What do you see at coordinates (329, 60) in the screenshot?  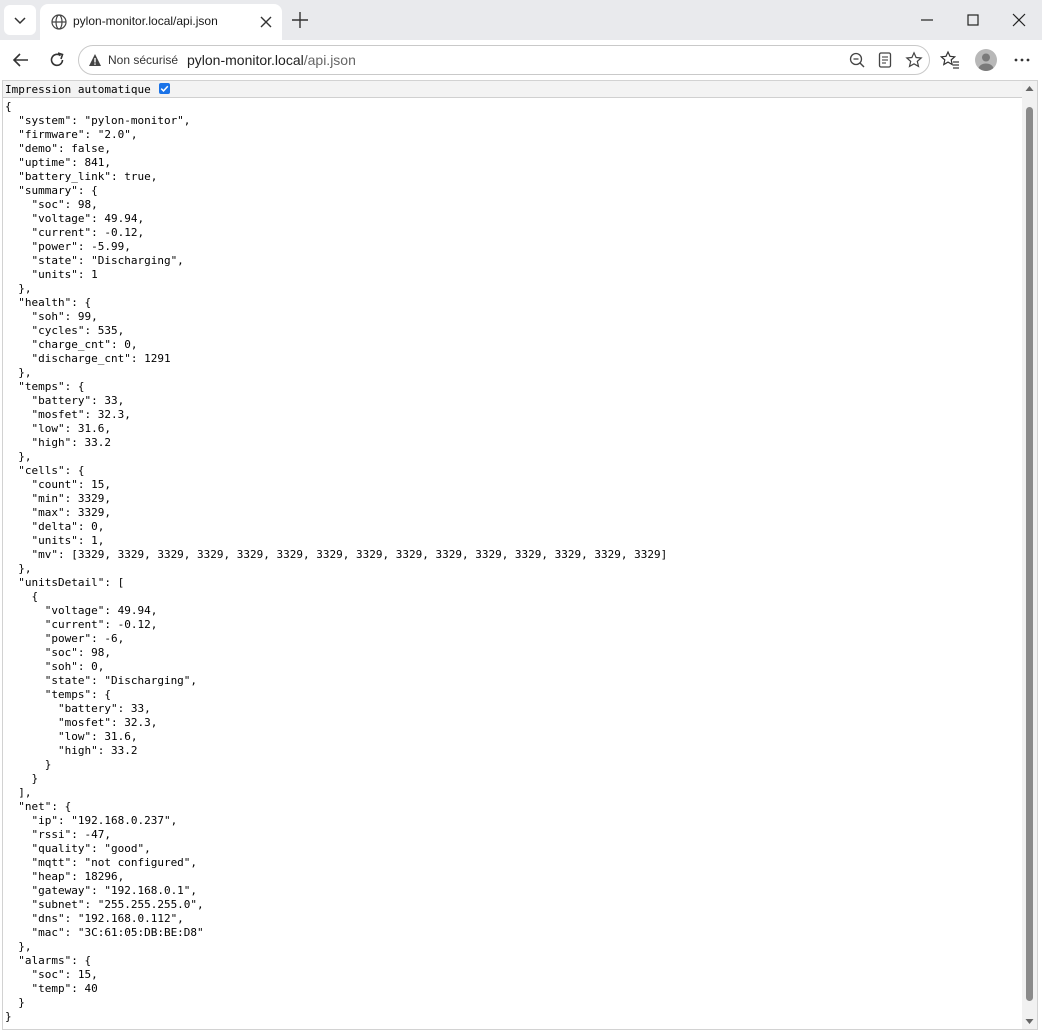 I see `url-path: /api.json` at bounding box center [329, 60].